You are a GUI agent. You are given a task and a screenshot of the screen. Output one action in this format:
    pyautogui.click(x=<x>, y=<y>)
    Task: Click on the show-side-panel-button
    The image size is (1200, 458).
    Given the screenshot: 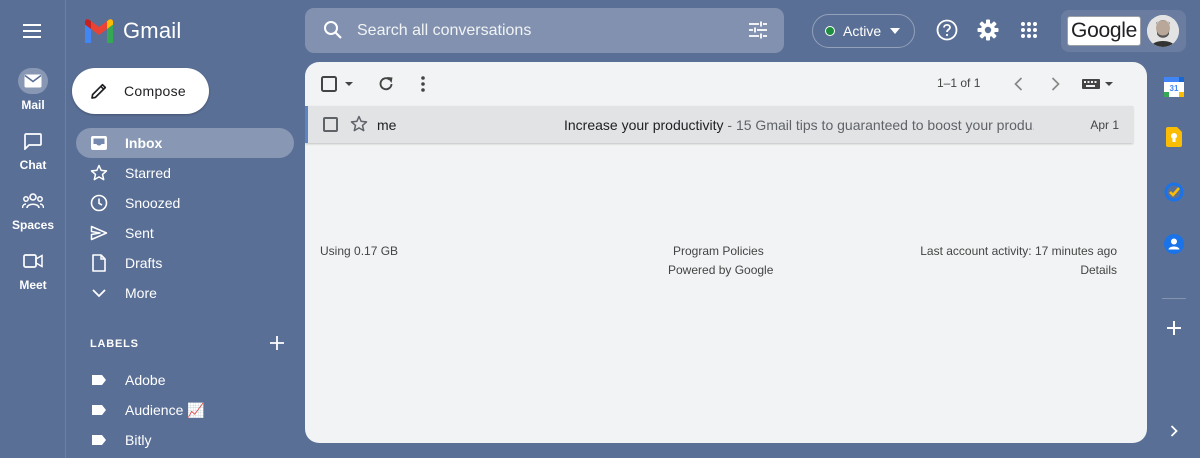 What is the action you would take?
    pyautogui.click(x=1174, y=431)
    